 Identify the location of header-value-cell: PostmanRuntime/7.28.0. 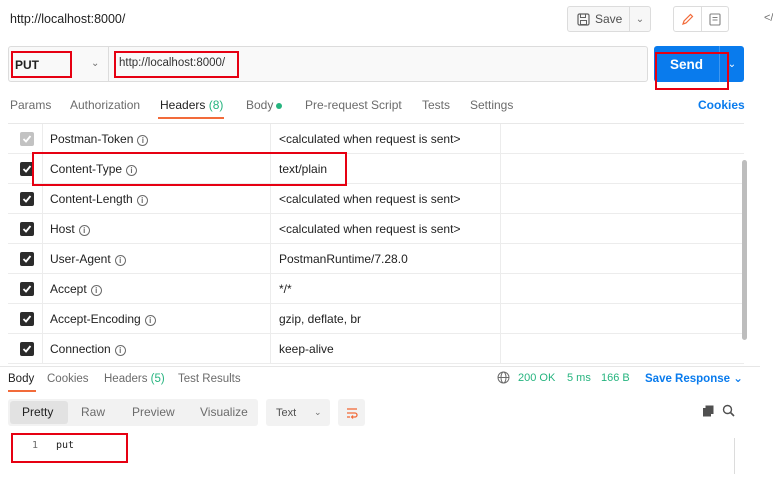
(385, 258).